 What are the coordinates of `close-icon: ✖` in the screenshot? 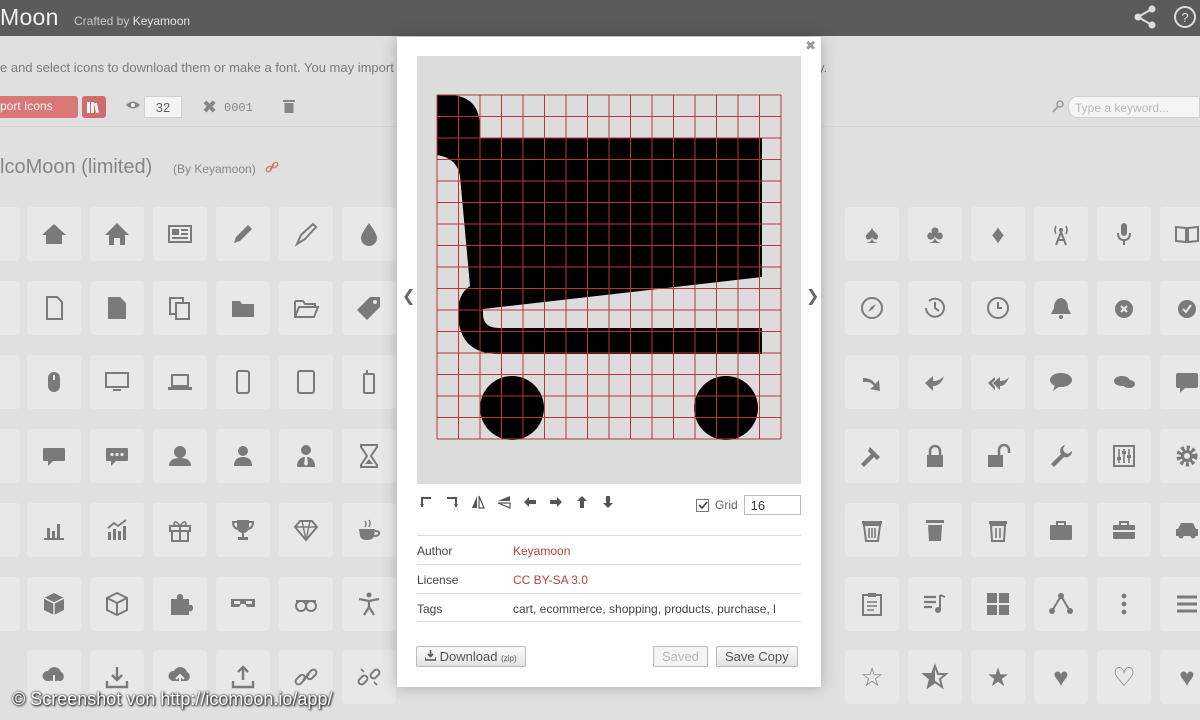 It's located at (810, 46).